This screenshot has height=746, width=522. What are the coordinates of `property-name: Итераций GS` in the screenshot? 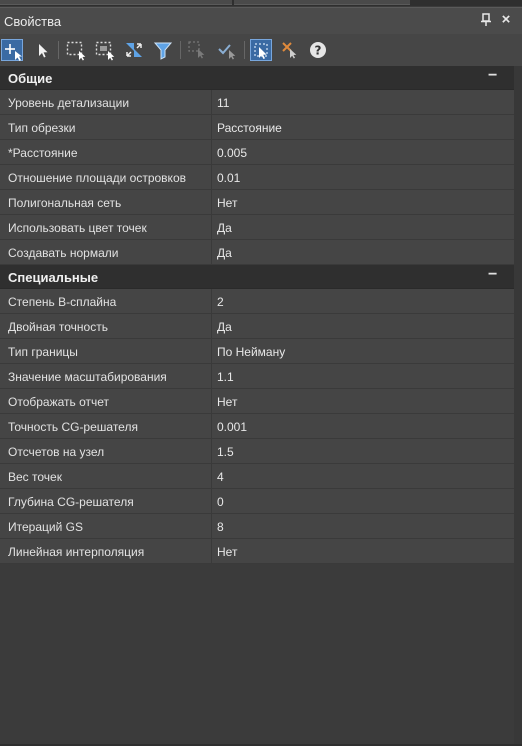 It's located at (45, 527).